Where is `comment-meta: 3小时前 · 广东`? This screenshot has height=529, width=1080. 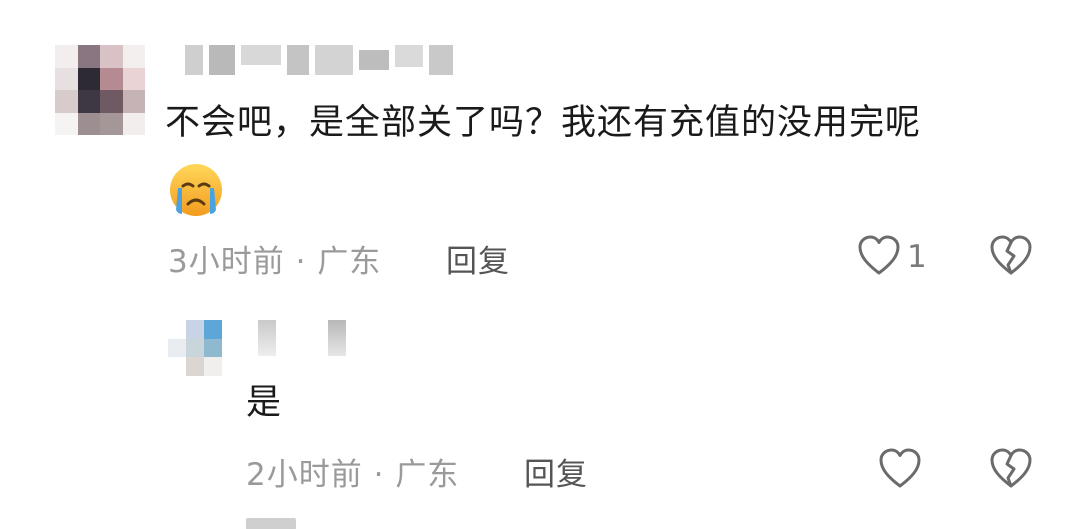
comment-meta: 3小时前 · 广东 is located at coordinates (274, 258).